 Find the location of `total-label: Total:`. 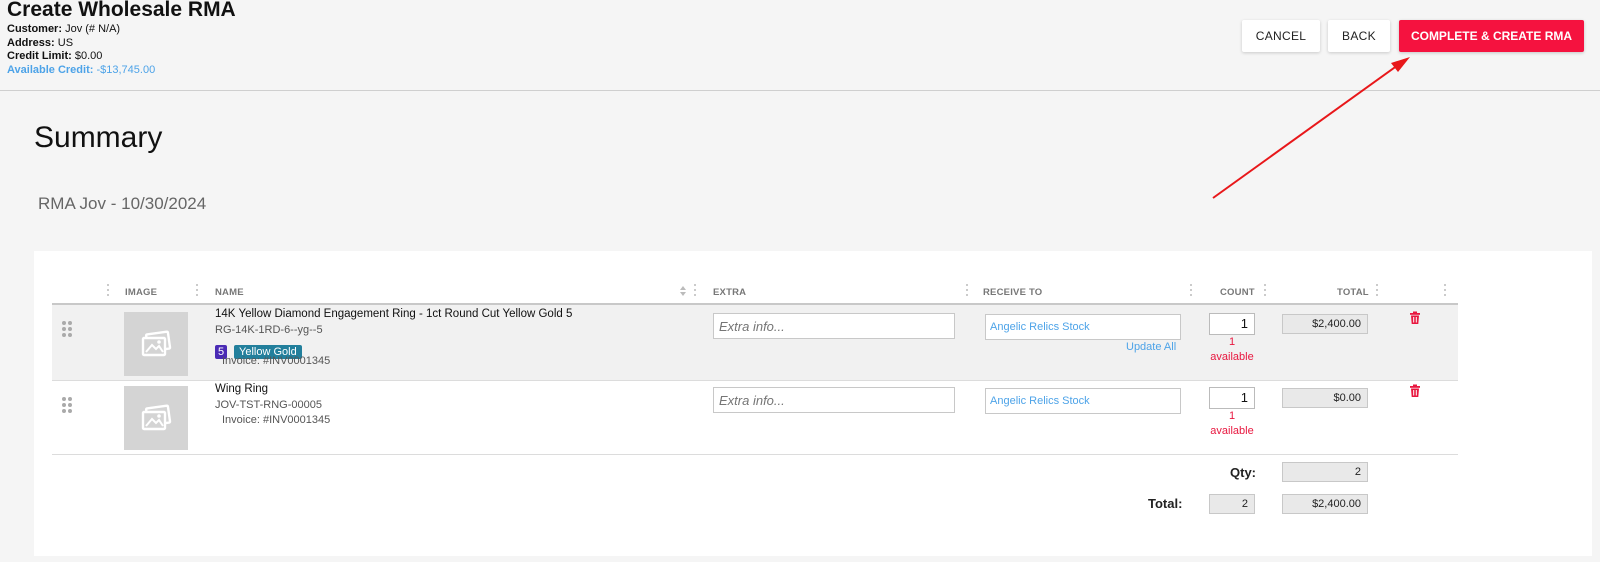

total-label: Total: is located at coordinates (1165, 503).